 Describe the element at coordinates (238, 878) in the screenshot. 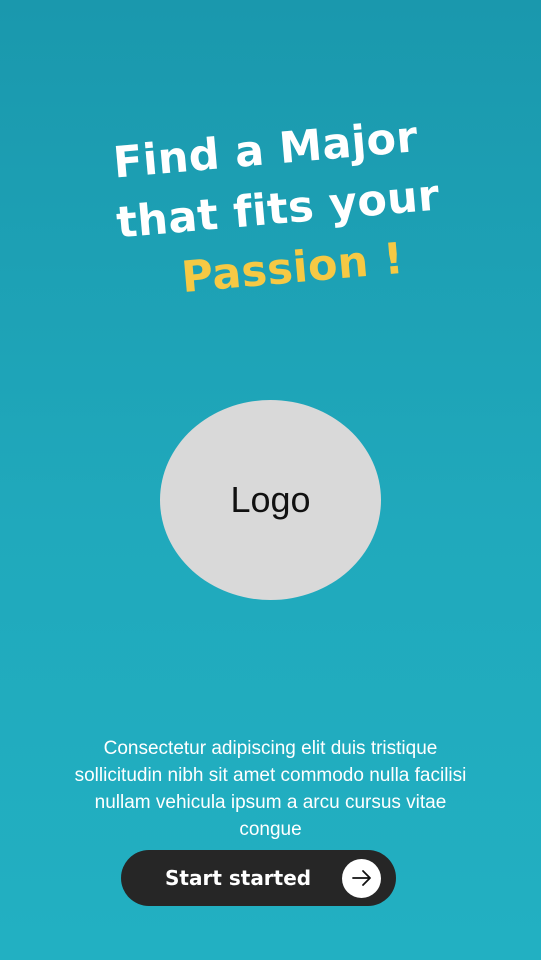

I see `start-button-label: Start started` at that location.